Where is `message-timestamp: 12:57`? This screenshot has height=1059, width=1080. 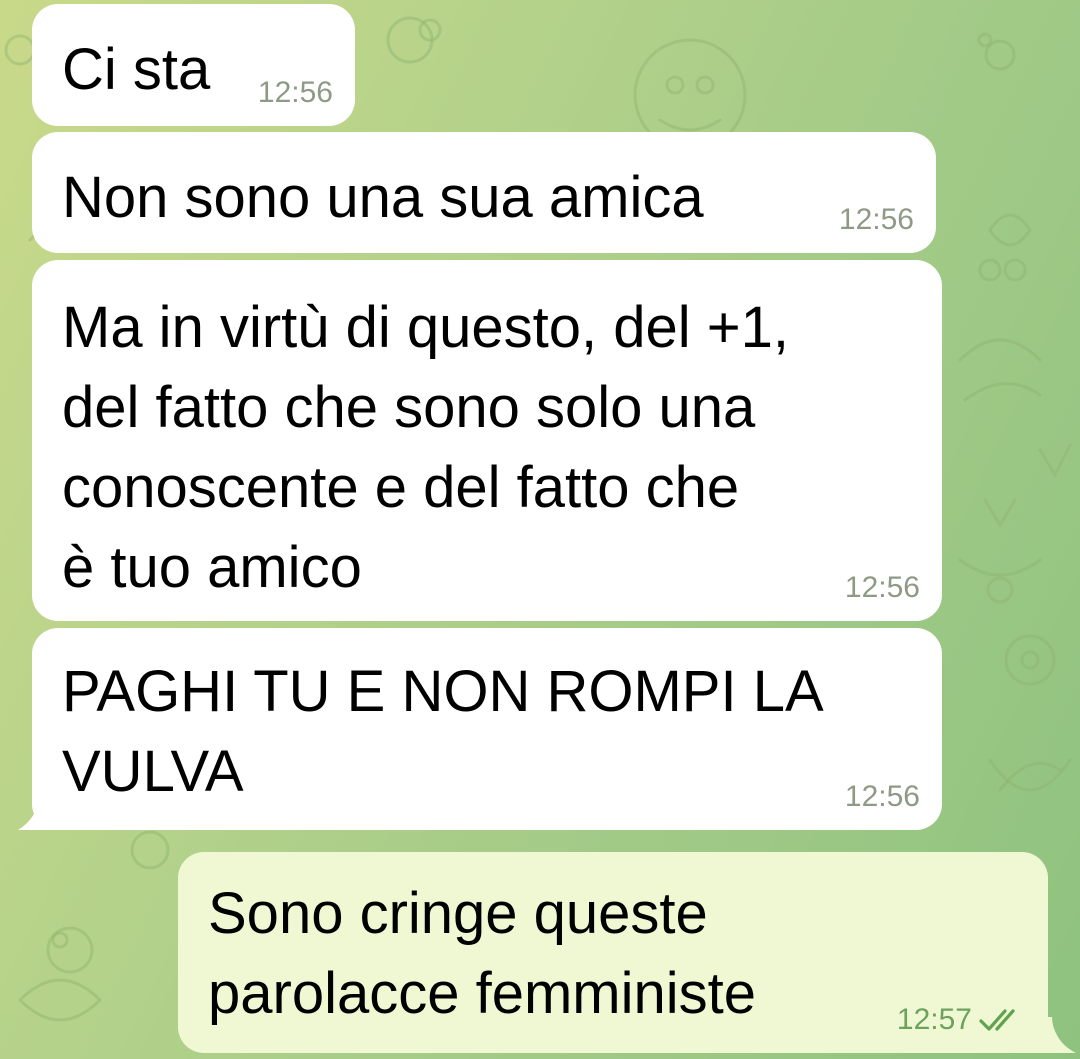
message-timestamp: 12:57 is located at coordinates (934, 1019).